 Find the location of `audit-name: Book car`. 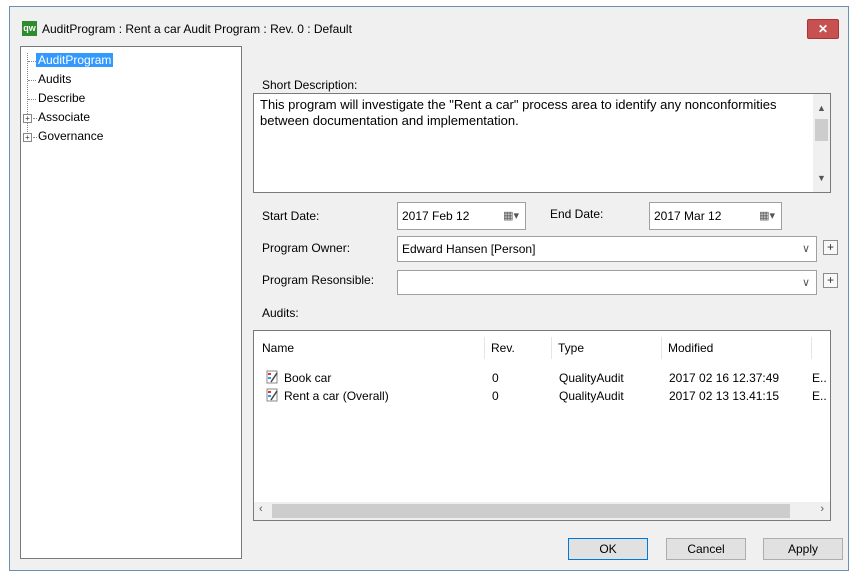

audit-name: Book car is located at coordinates (308, 378).